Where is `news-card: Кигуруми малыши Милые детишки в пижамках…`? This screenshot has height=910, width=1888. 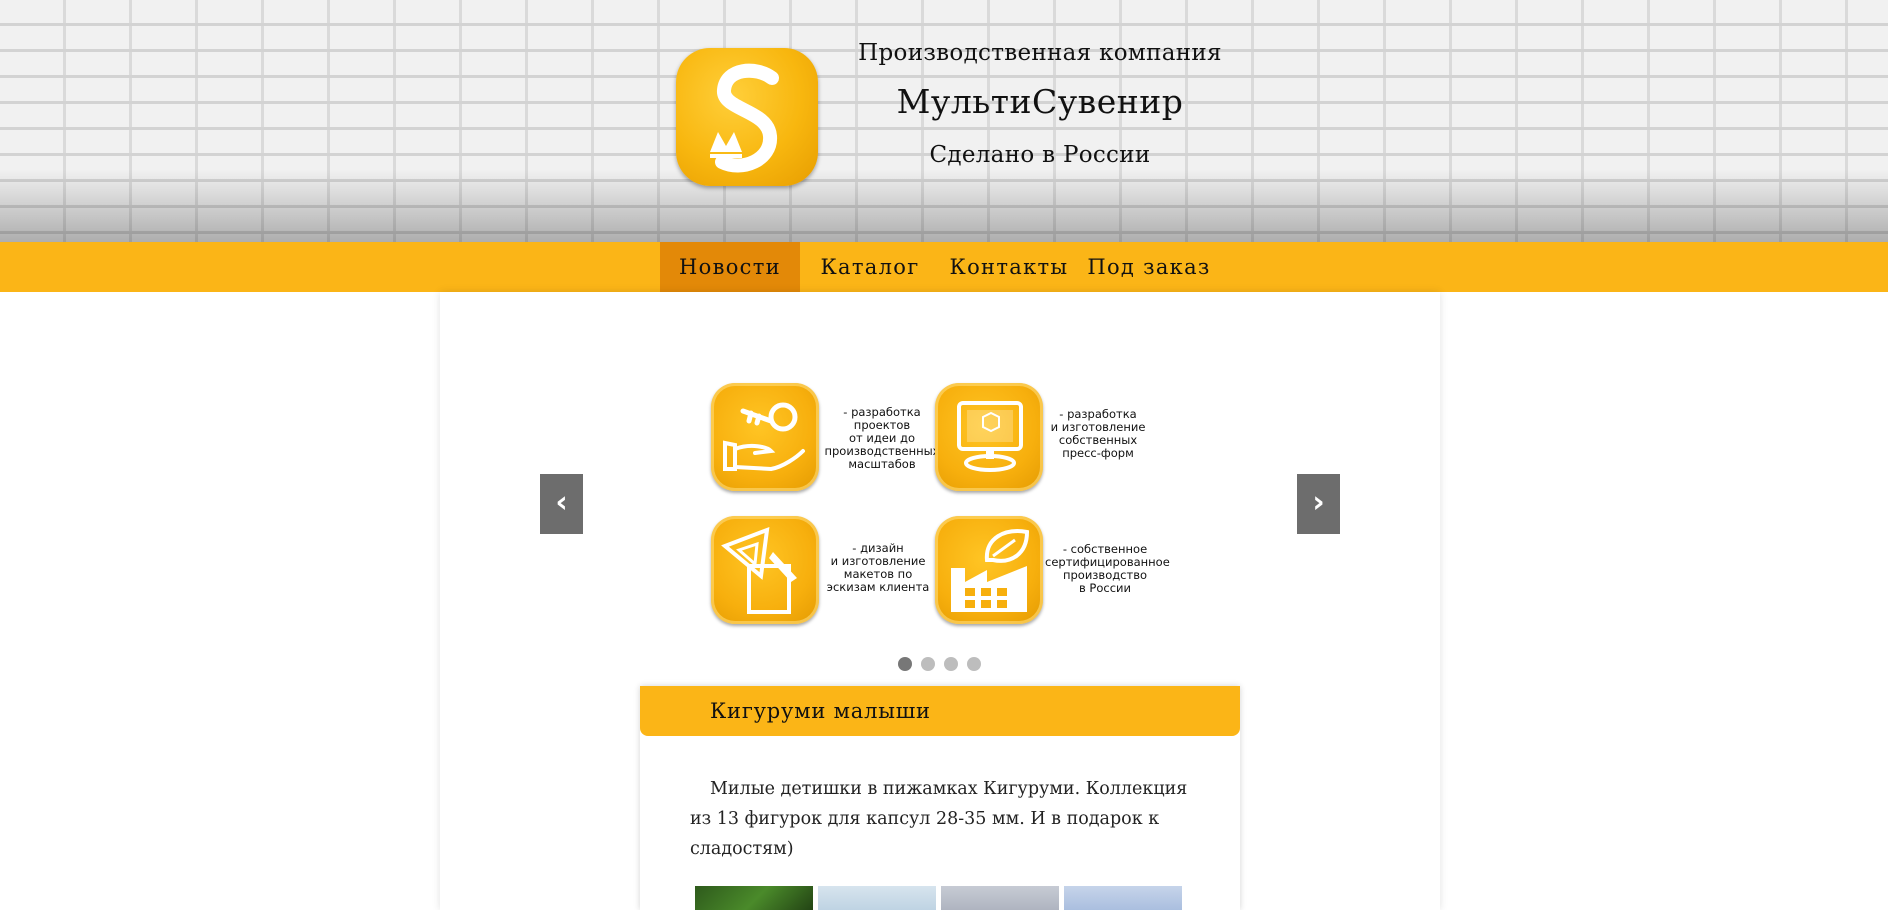
news-card: Кигуруми малыши Милые детишки в пижамках… is located at coordinates (940, 798).